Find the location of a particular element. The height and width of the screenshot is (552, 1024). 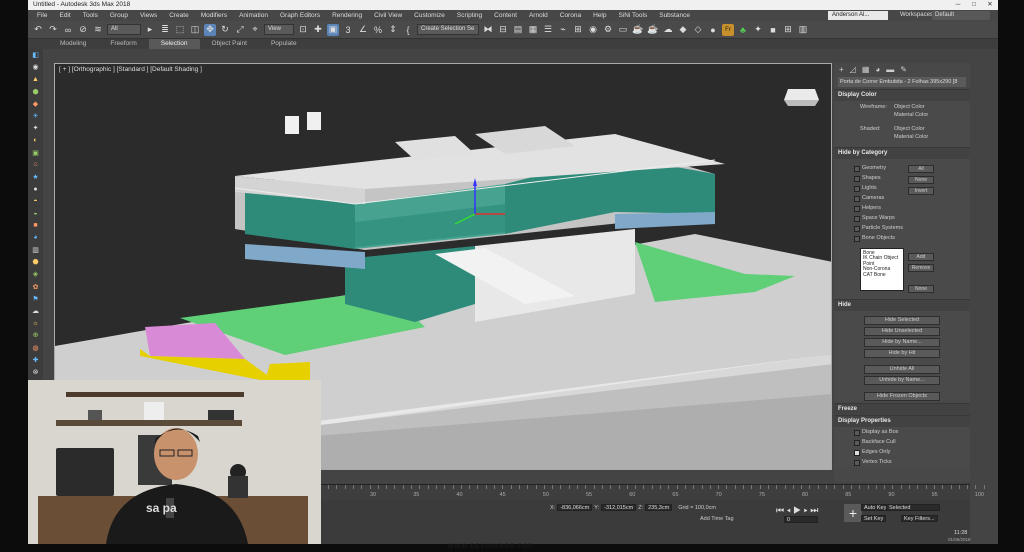

link-icon: ∞ is located at coordinates (68, 30).